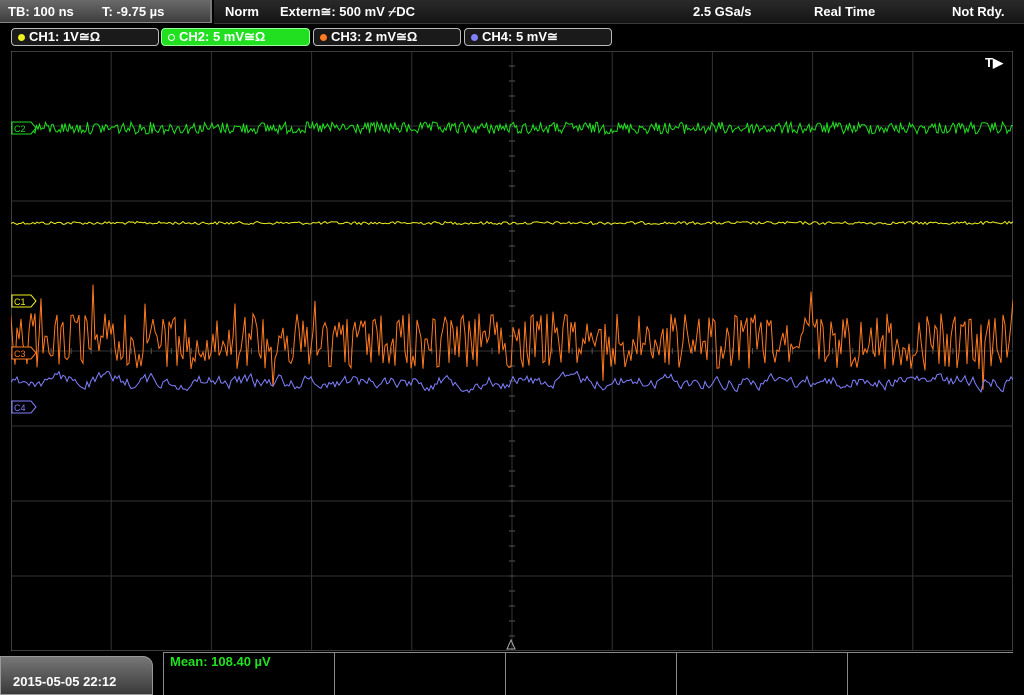  I want to click on ch4-offset-marker: C4, so click(24, 407).